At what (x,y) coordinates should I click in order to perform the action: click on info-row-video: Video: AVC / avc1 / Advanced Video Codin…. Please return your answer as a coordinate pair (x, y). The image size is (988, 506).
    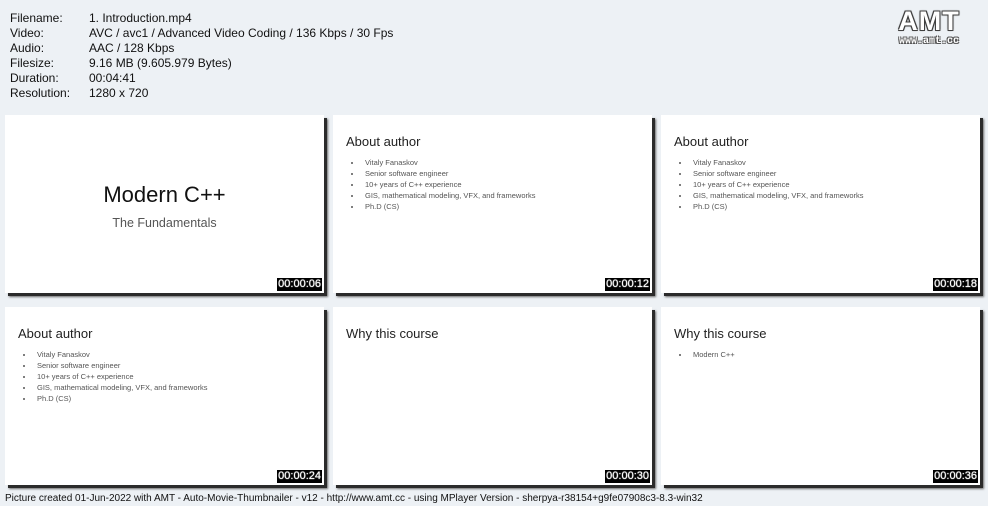
    Looking at the image, I should click on (201, 33).